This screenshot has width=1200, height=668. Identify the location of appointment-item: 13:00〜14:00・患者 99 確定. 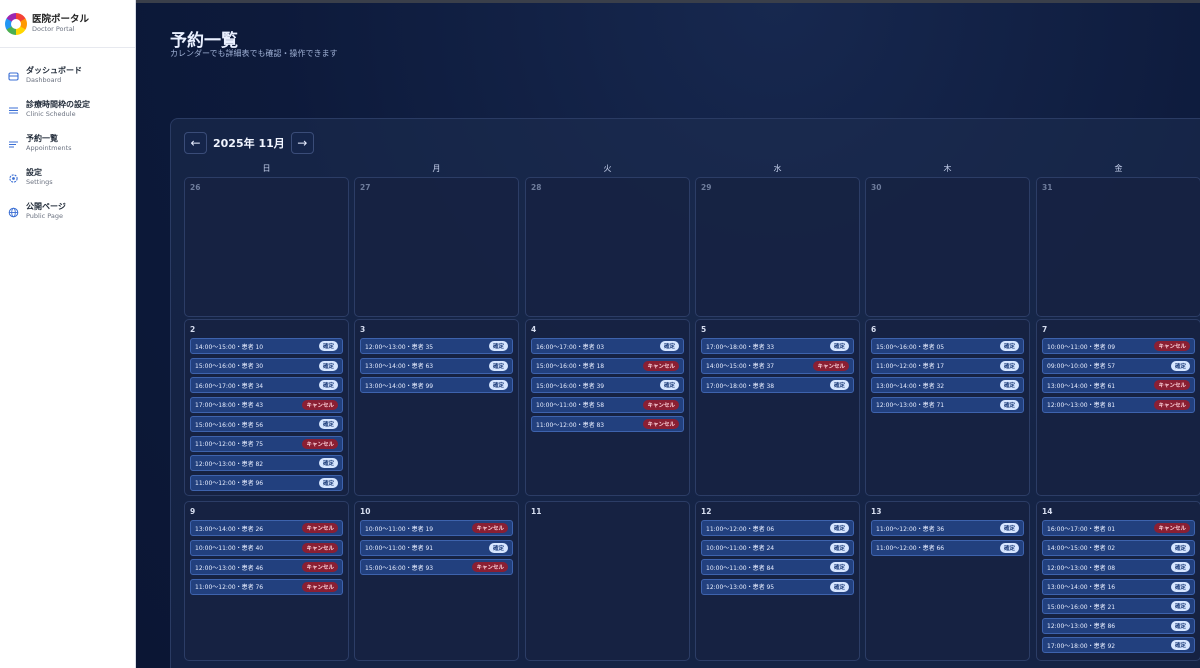
(436, 385).